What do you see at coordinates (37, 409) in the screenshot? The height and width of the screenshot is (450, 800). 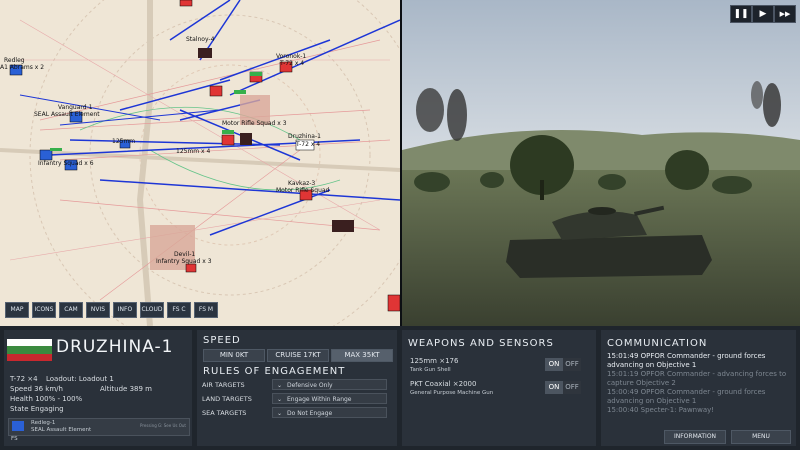 I see `unit-state: State Engaging` at bounding box center [37, 409].